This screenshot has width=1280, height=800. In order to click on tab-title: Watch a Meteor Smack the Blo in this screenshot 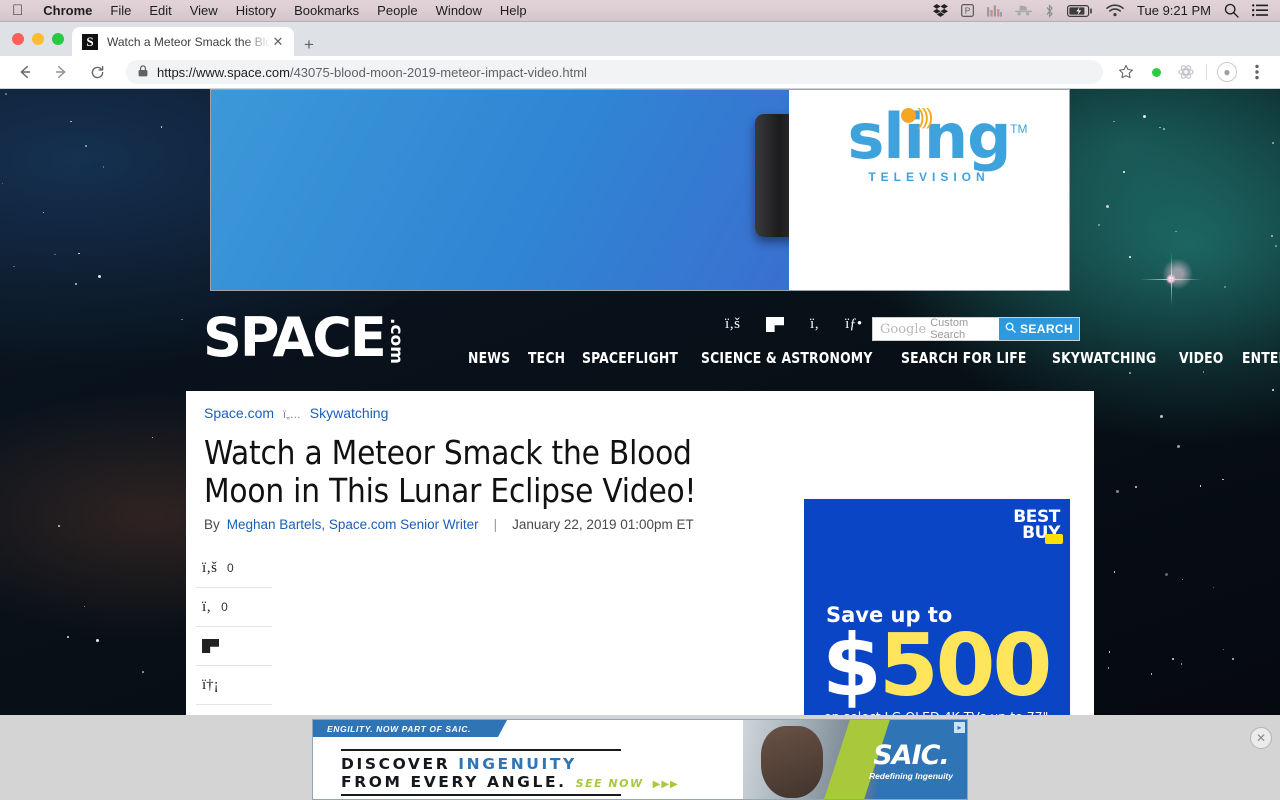, I will do `click(188, 41)`.